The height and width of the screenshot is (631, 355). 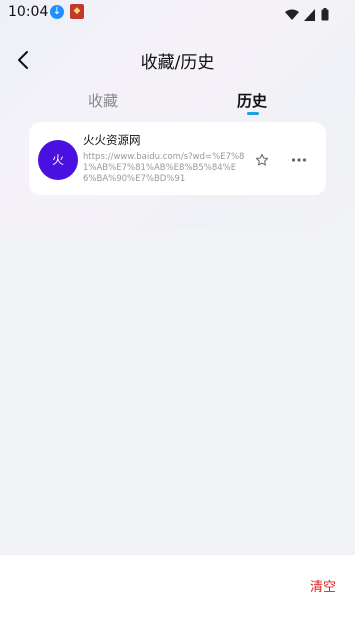 I want to click on status-bar: 10:04 ↓ ◆, so click(x=177, y=12).